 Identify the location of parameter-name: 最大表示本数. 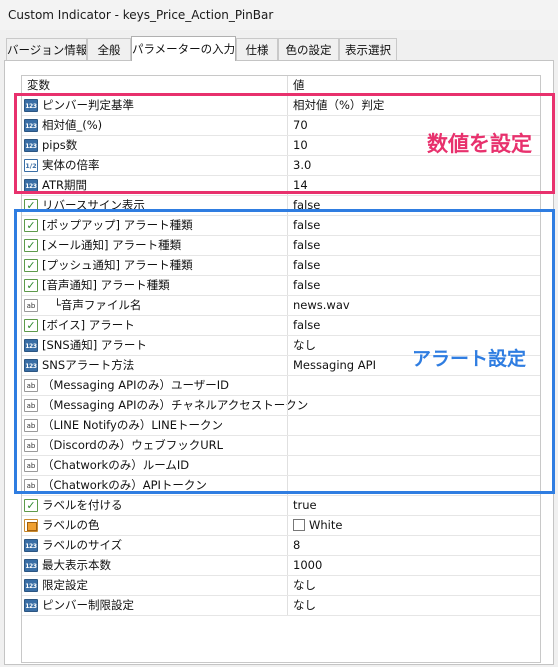
(76, 565).